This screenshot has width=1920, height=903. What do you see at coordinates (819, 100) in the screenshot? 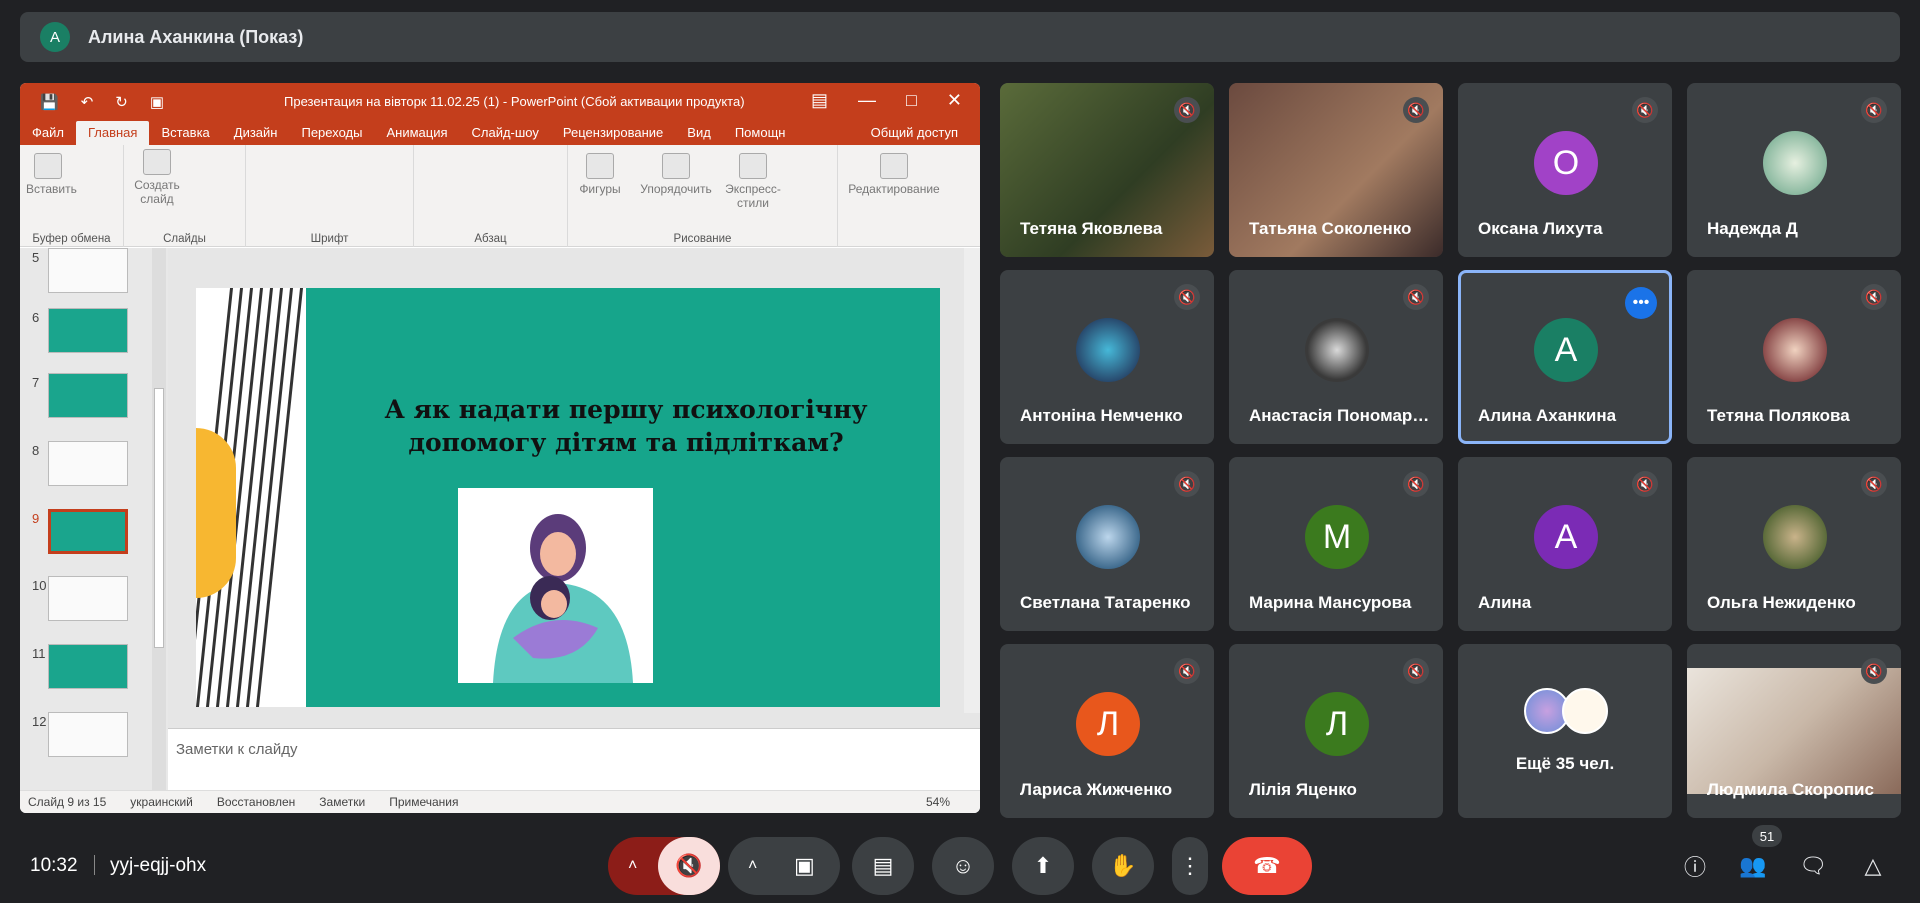
I see `restore-ribbon-icon: ▤` at bounding box center [819, 100].